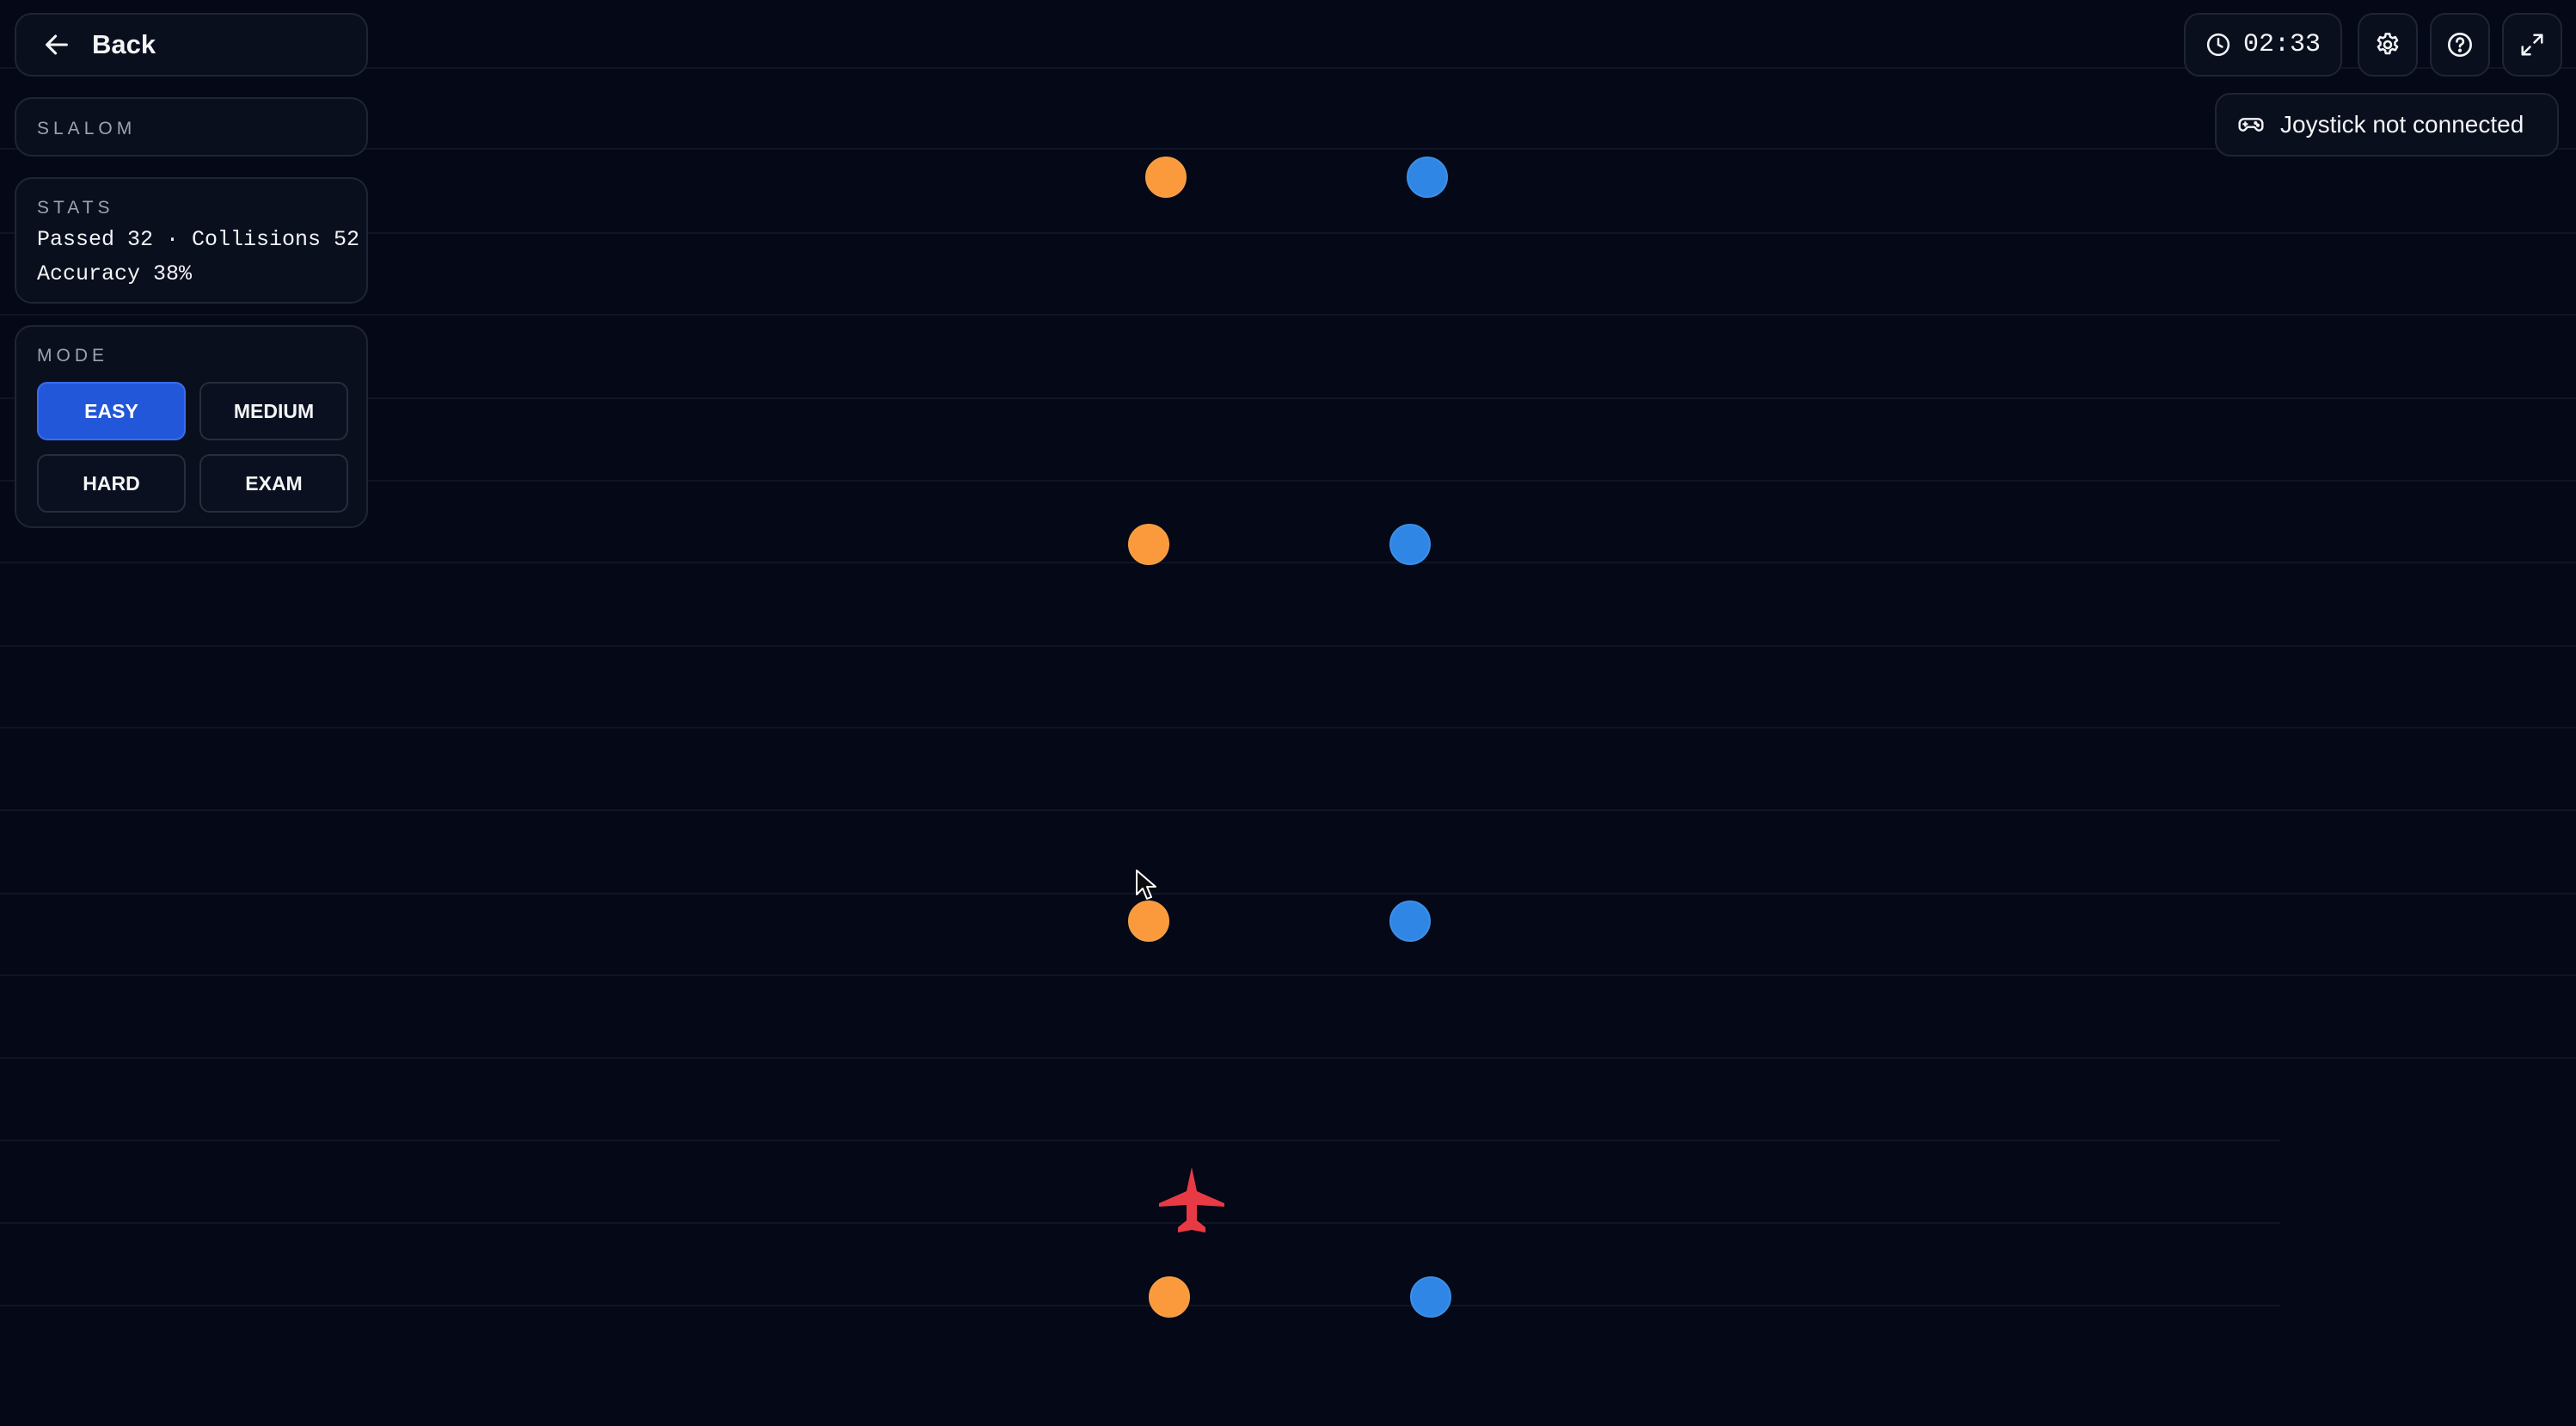 This screenshot has height=1426, width=2576. What do you see at coordinates (2218, 45) in the screenshot?
I see `clock-icon` at bounding box center [2218, 45].